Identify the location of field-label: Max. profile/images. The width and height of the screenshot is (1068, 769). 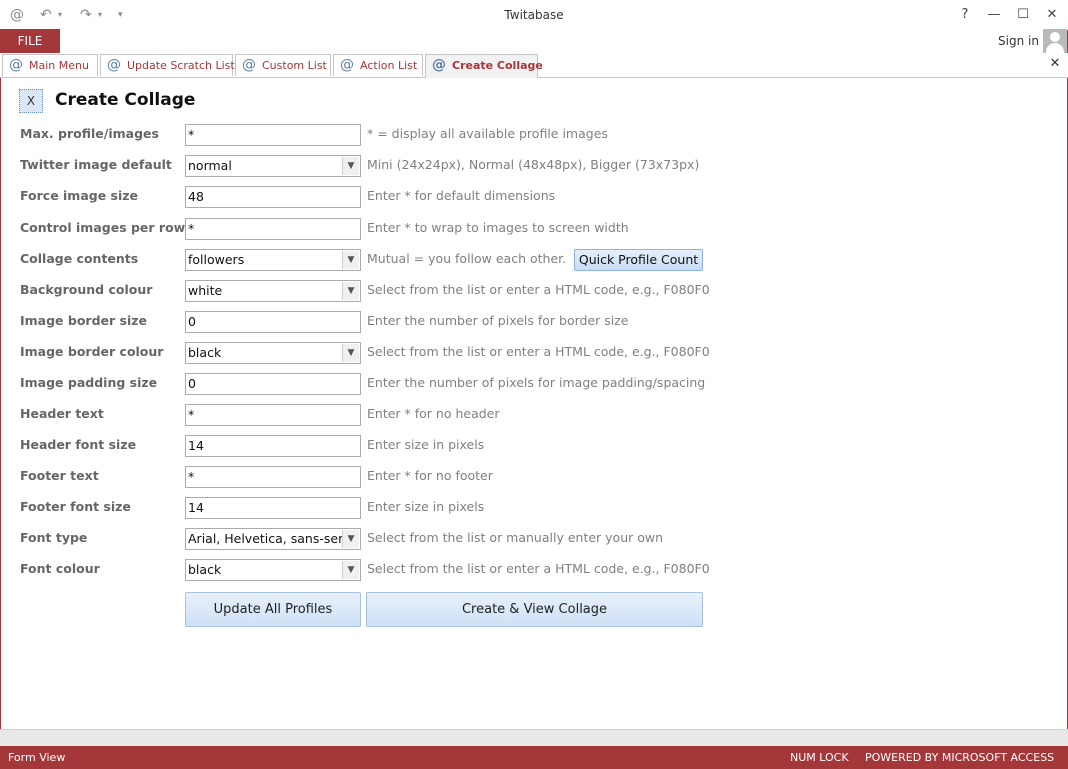
(89, 133).